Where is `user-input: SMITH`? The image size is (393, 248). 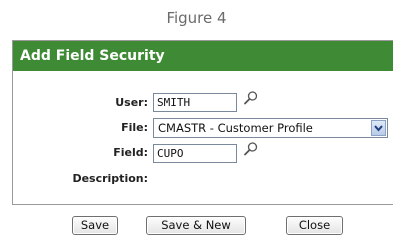
user-input: SMITH is located at coordinates (195, 102).